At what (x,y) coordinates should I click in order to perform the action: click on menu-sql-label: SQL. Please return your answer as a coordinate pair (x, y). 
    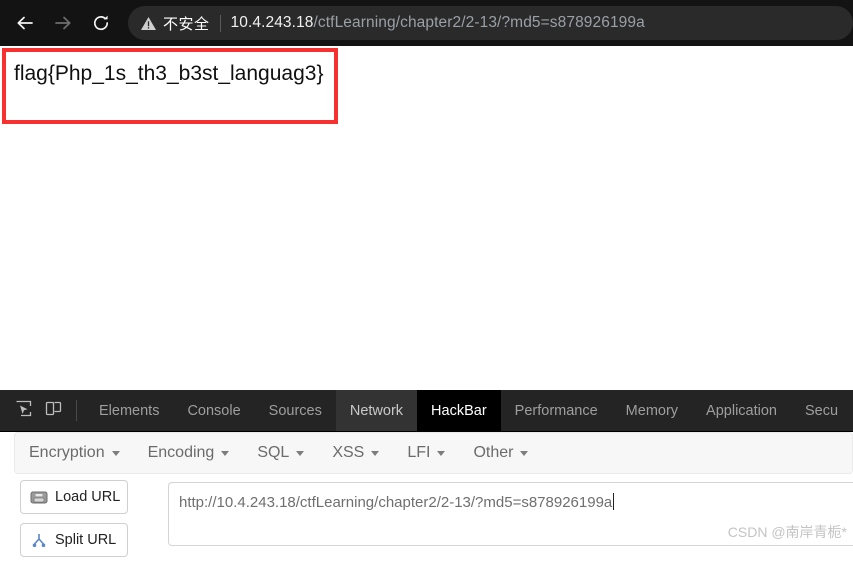
    Looking at the image, I should click on (273, 452).